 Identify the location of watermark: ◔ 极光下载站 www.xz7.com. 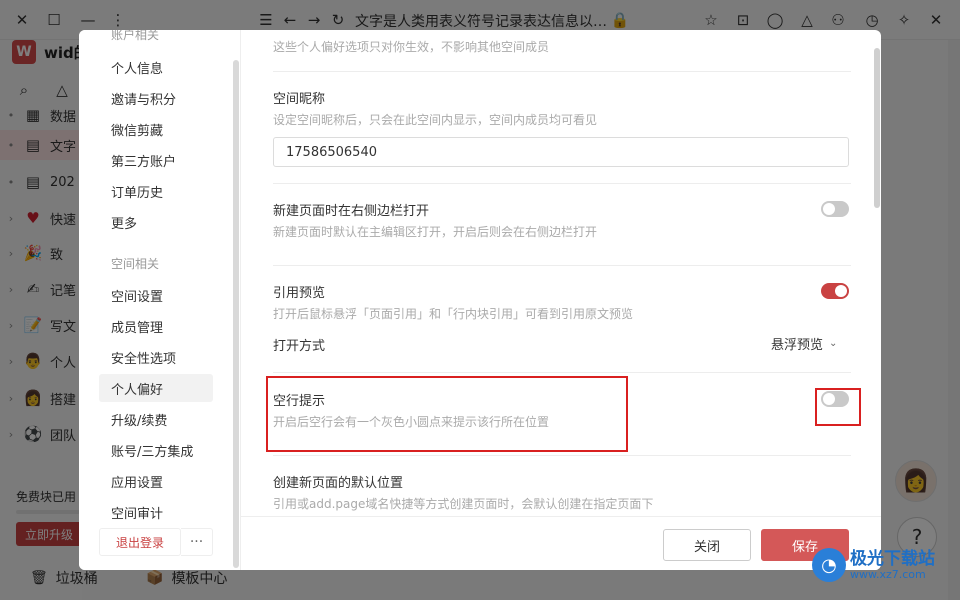
(873, 565).